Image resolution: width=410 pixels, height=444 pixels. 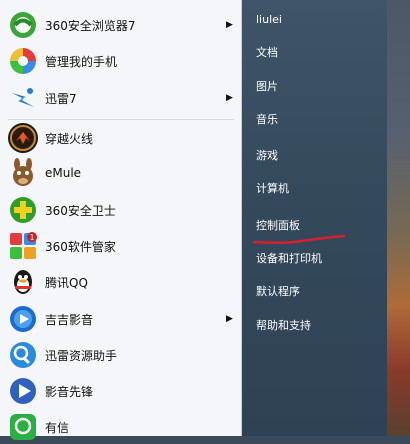 What do you see at coordinates (80, 210) in the screenshot?
I see `program-label: 360安全卫士` at bounding box center [80, 210].